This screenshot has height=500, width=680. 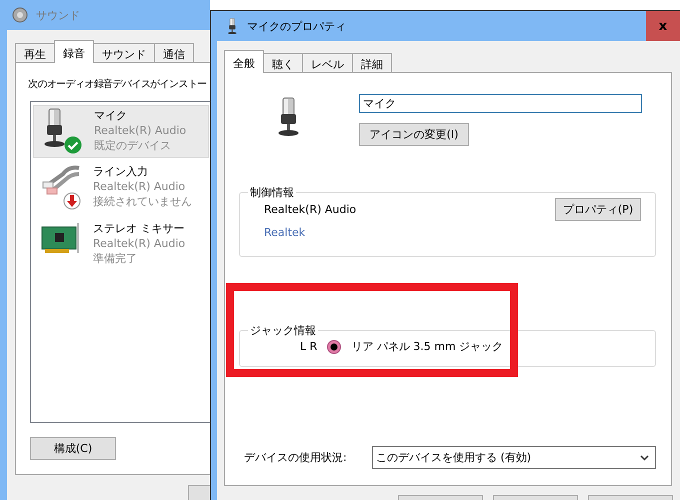 I want to click on device-item: ライン入力 Realtek(R) Audio 接続されていません, so click(x=121, y=188).